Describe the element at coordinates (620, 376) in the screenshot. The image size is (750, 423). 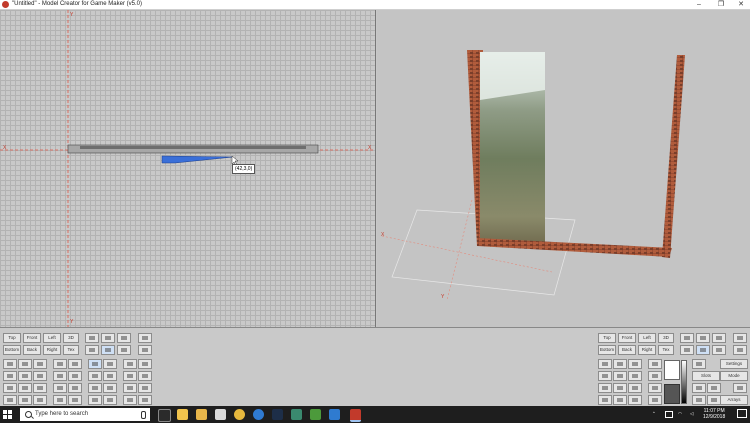
I see `r-tool-6-icon` at that location.